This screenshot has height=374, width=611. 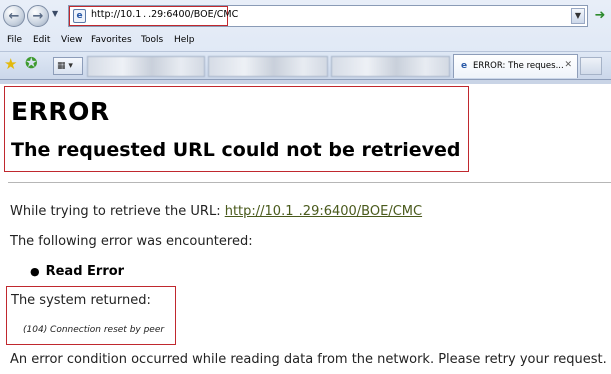 I want to click on tab-error: e ERROR: The reques... ✕, so click(x=515, y=66).